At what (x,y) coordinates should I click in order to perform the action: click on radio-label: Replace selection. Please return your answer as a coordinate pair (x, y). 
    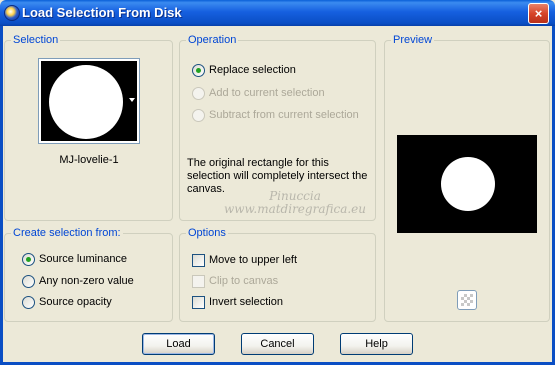
    Looking at the image, I should click on (252, 70).